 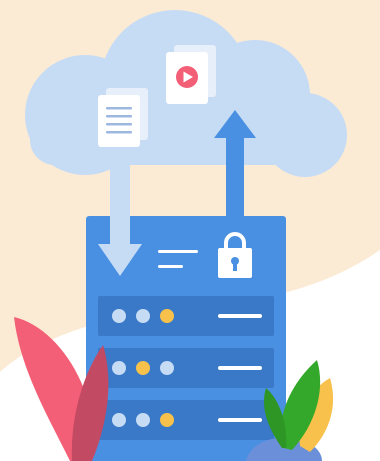 What do you see at coordinates (123, 117) in the screenshot?
I see `document-icon` at bounding box center [123, 117].